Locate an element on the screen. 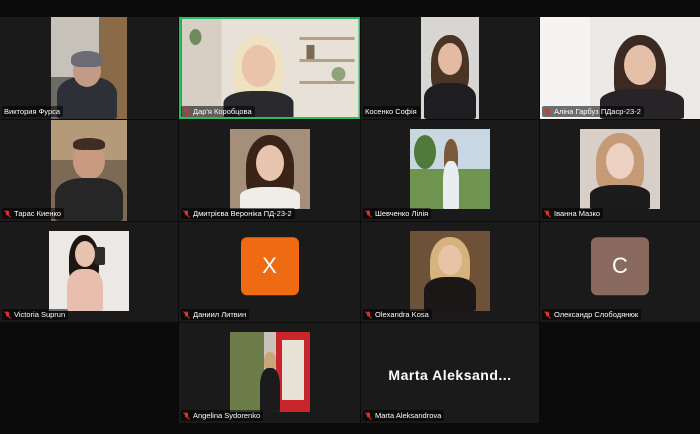  participant-tile: Аліна Гарбуз ПДаср-23-2 is located at coordinates (620, 68).